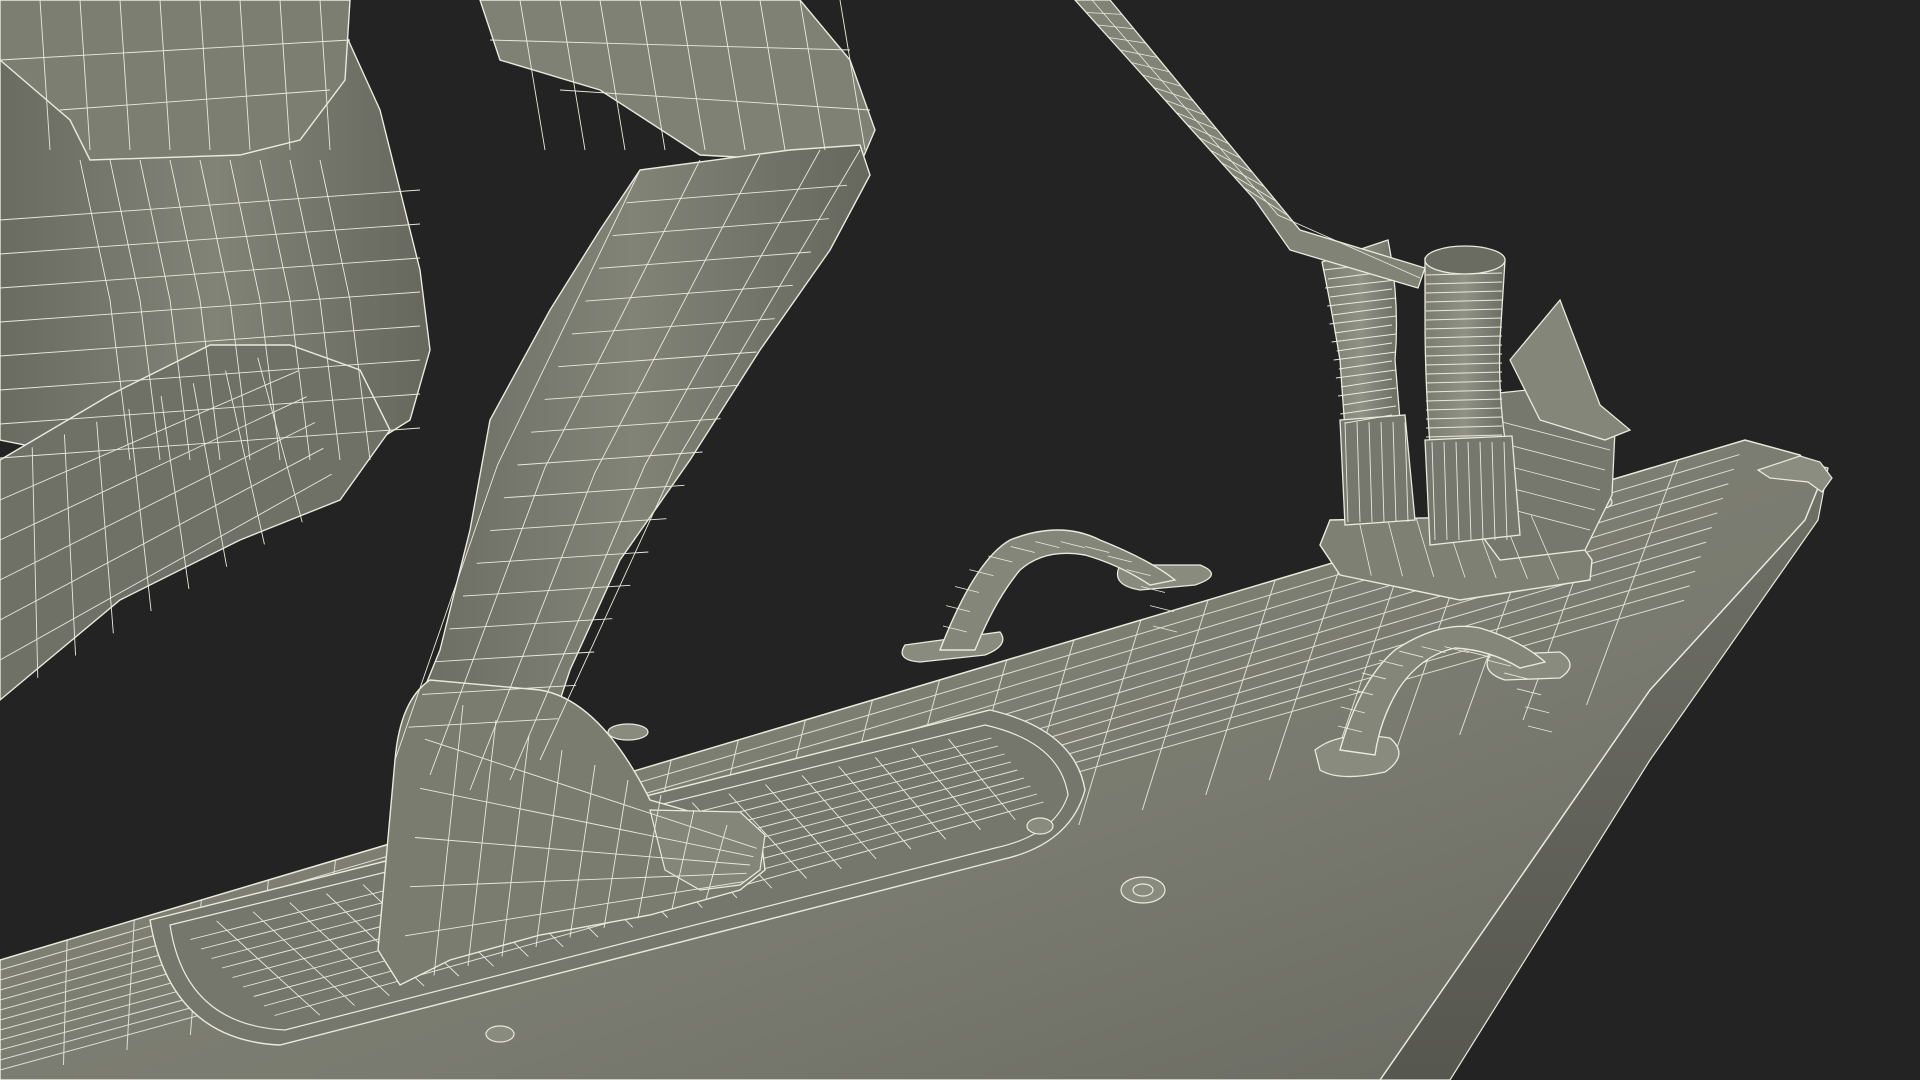  What do you see at coordinates (677, 83) in the screenshot?
I see `front-thigh` at bounding box center [677, 83].